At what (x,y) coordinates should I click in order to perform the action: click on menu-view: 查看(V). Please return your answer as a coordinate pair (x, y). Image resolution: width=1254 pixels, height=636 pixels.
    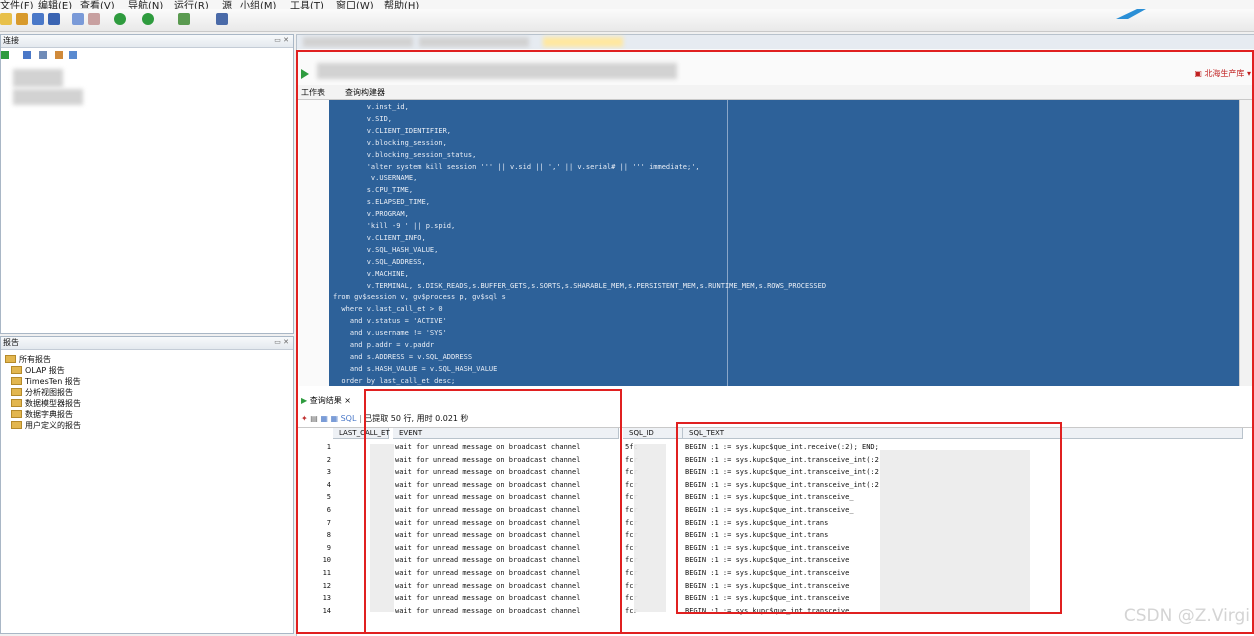
    Looking at the image, I should click on (97, 4).